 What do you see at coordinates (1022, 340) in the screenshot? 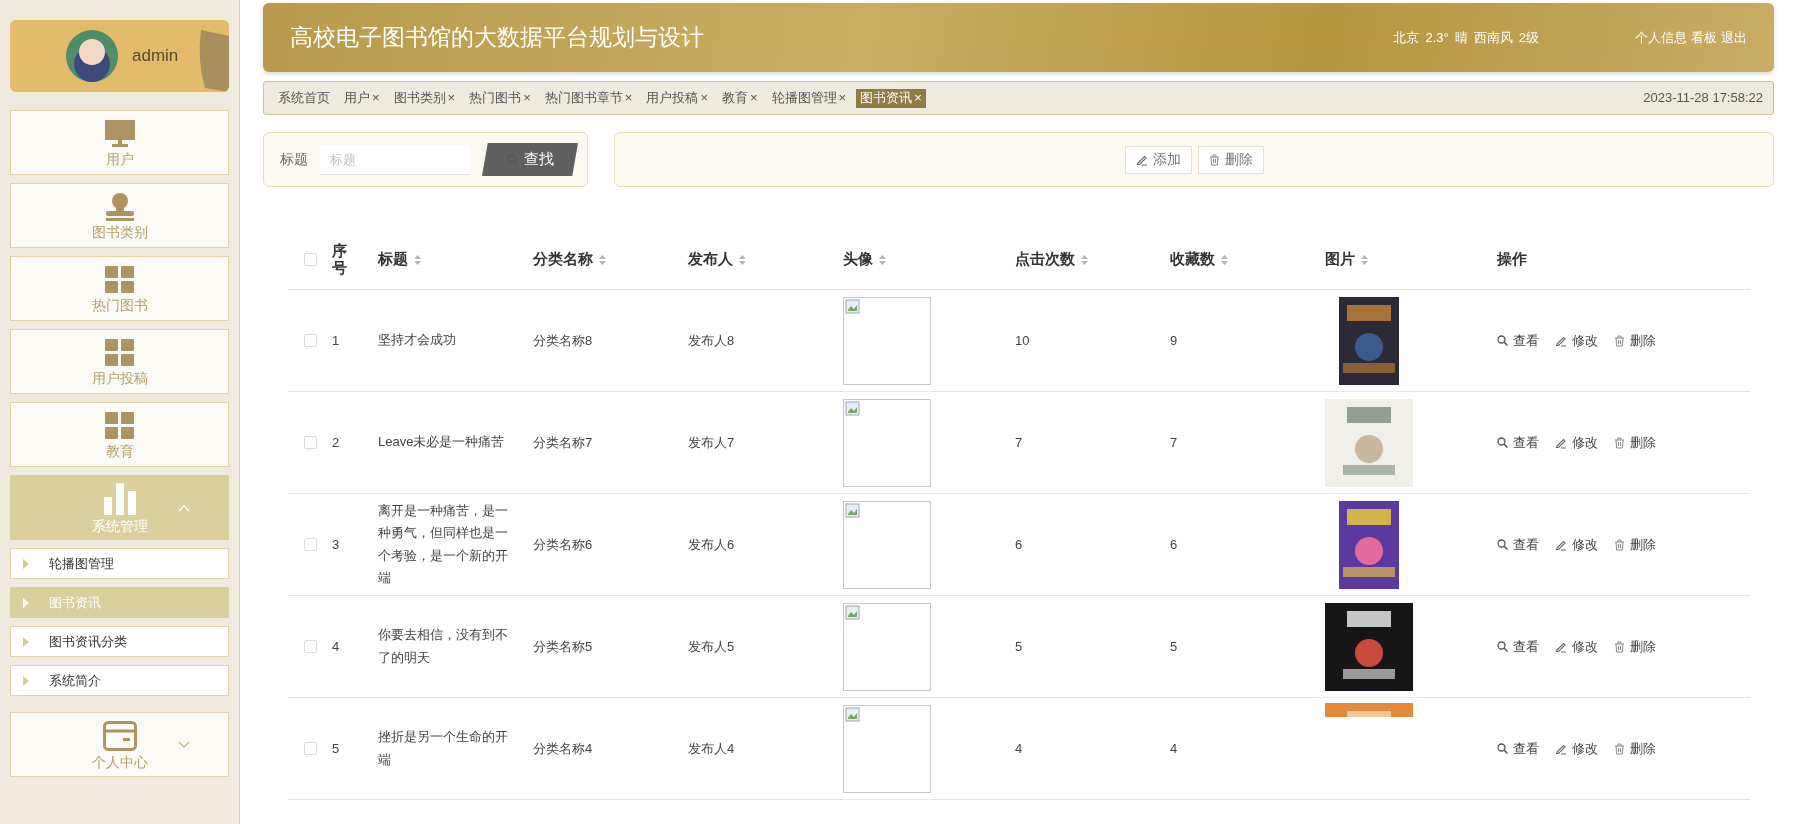
I see `table-cell: 10` at bounding box center [1022, 340].